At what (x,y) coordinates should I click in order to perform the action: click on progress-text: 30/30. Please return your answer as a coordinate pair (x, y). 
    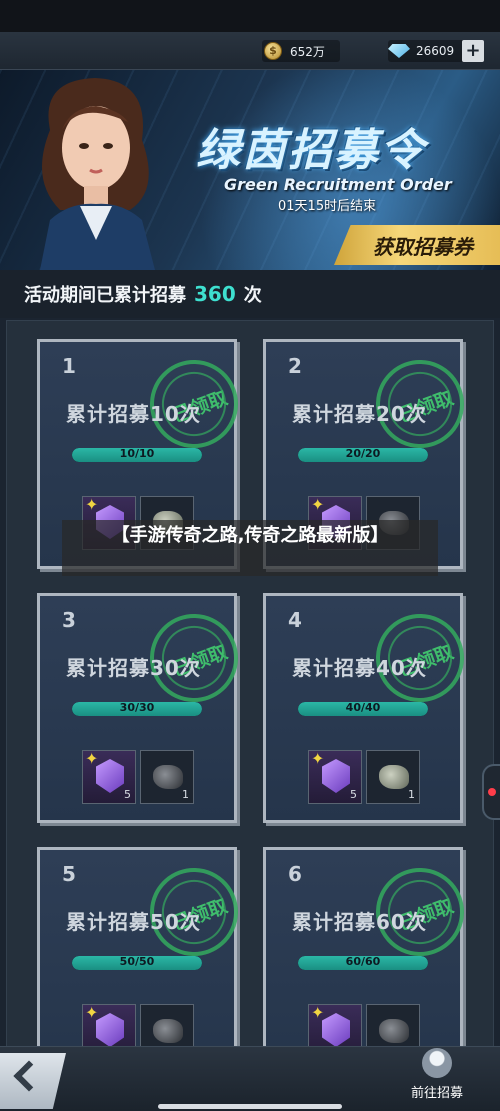
    Looking at the image, I should click on (137, 708).